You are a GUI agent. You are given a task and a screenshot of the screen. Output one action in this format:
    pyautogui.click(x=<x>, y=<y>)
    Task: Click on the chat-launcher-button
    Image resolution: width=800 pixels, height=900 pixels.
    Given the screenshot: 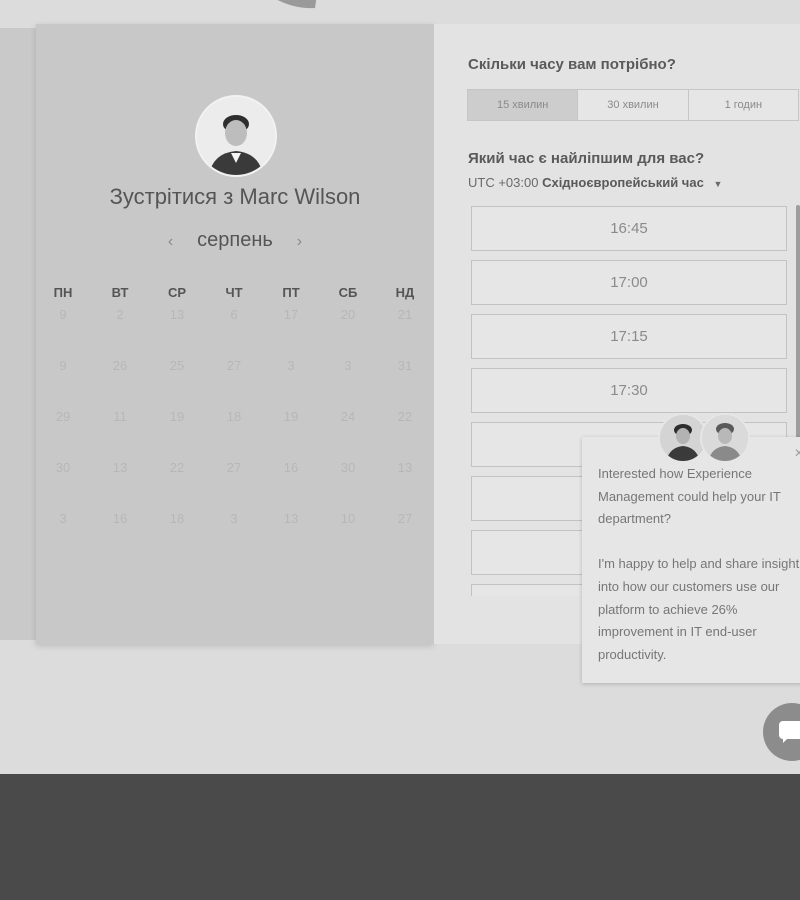 What is the action you would take?
    pyautogui.click(x=781, y=732)
    